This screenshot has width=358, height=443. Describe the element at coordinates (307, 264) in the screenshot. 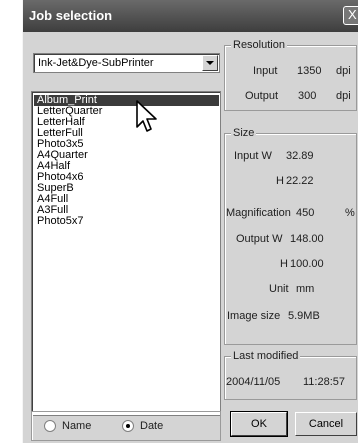

I see `output-h-value: 100.00` at that location.